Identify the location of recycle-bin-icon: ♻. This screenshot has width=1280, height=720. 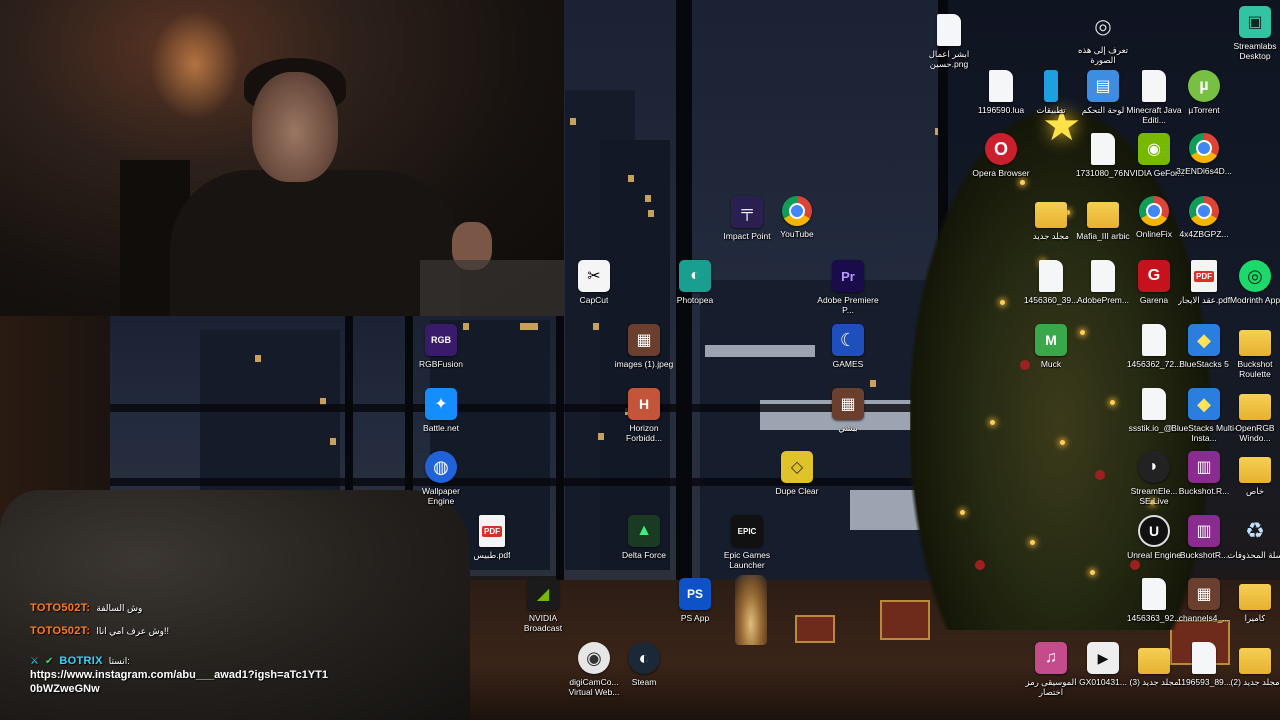
(1255, 530).